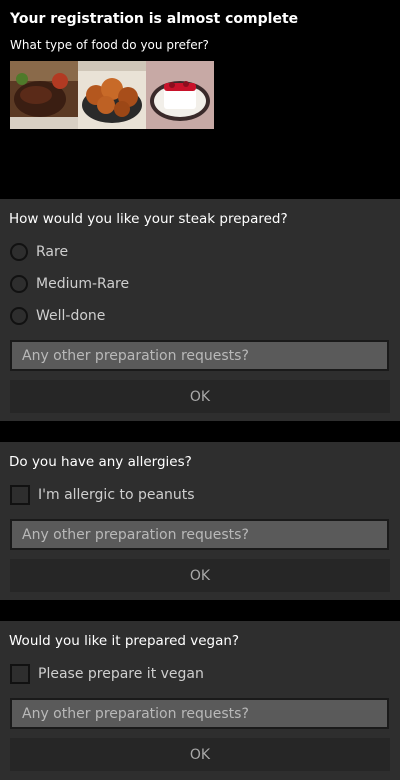 The image size is (400, 780). I want to click on steak-image, so click(44, 95).